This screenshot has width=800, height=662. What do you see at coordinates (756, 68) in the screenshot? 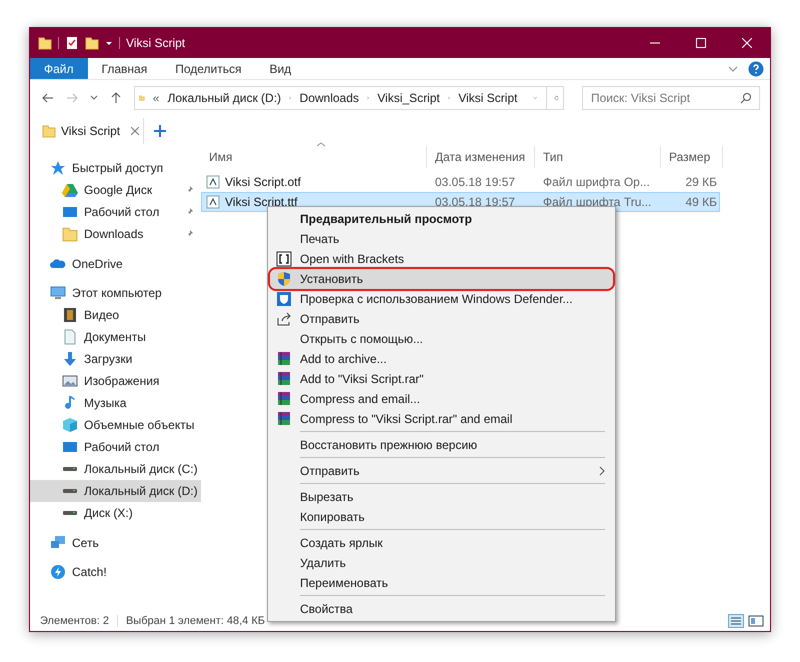
I see `help-icon` at bounding box center [756, 68].